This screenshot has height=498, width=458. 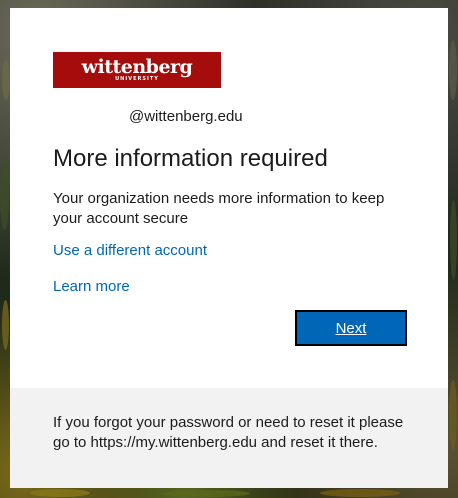 What do you see at coordinates (137, 67) in the screenshot?
I see `logo-wordmark: wittenberg` at bounding box center [137, 67].